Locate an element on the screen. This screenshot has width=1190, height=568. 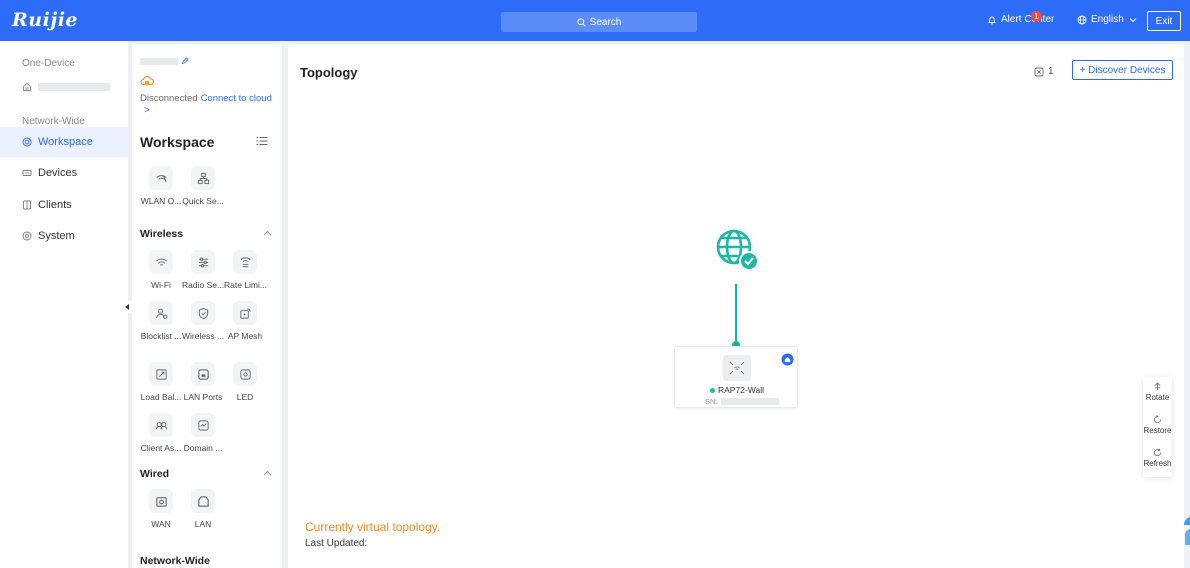
refresh-button: Refresh is located at coordinates (1157, 458).